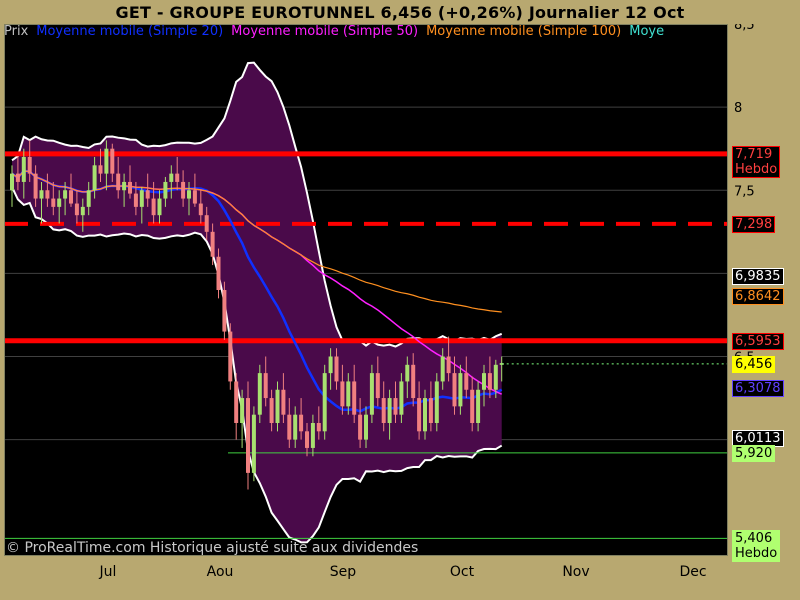 The image size is (800, 600). Describe the element at coordinates (744, 191) in the screenshot. I see `y-tick-label-2: 7,5` at that location.